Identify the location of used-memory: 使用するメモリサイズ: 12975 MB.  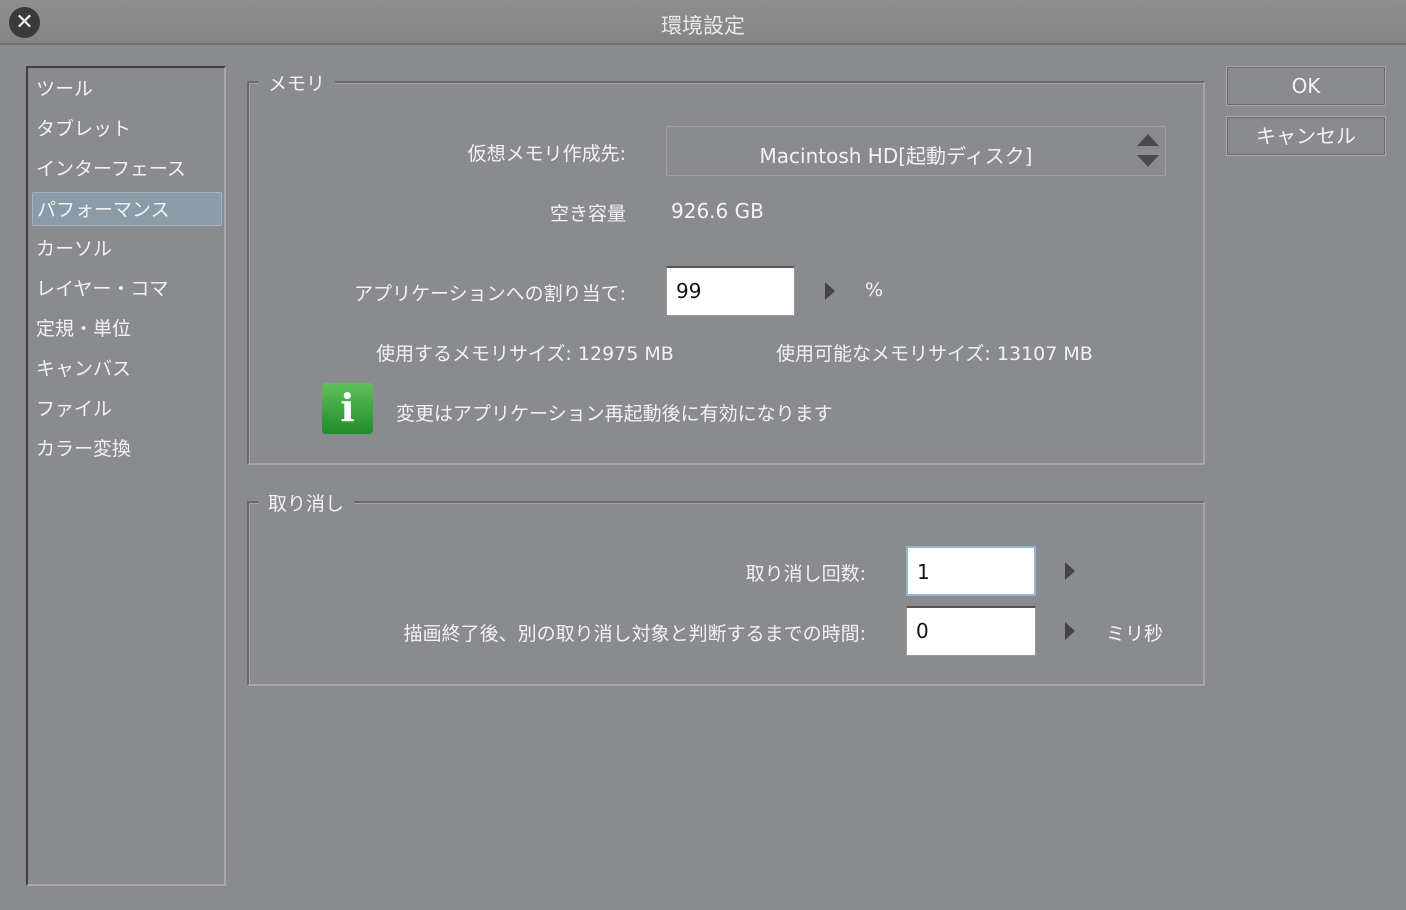
(525, 352).